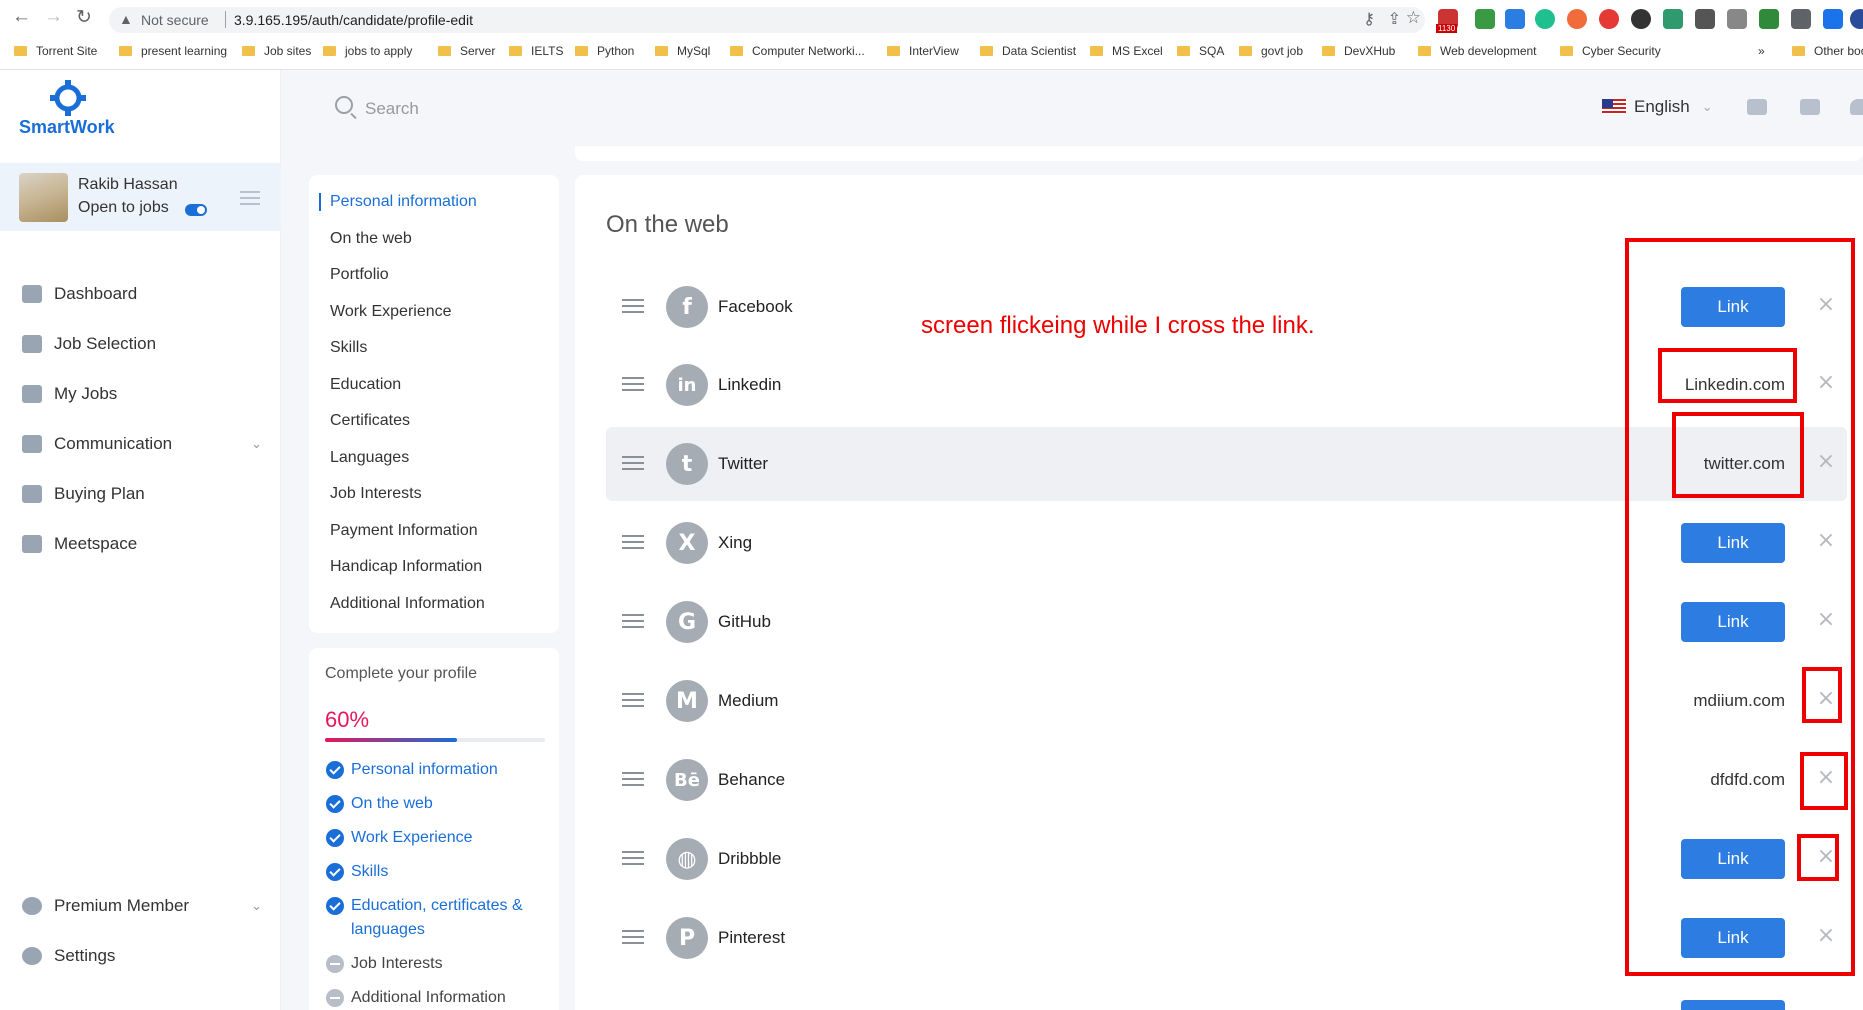 The width and height of the screenshot is (1863, 1010). What do you see at coordinates (1413, 18) in the screenshot?
I see `star-icon: ☆` at bounding box center [1413, 18].